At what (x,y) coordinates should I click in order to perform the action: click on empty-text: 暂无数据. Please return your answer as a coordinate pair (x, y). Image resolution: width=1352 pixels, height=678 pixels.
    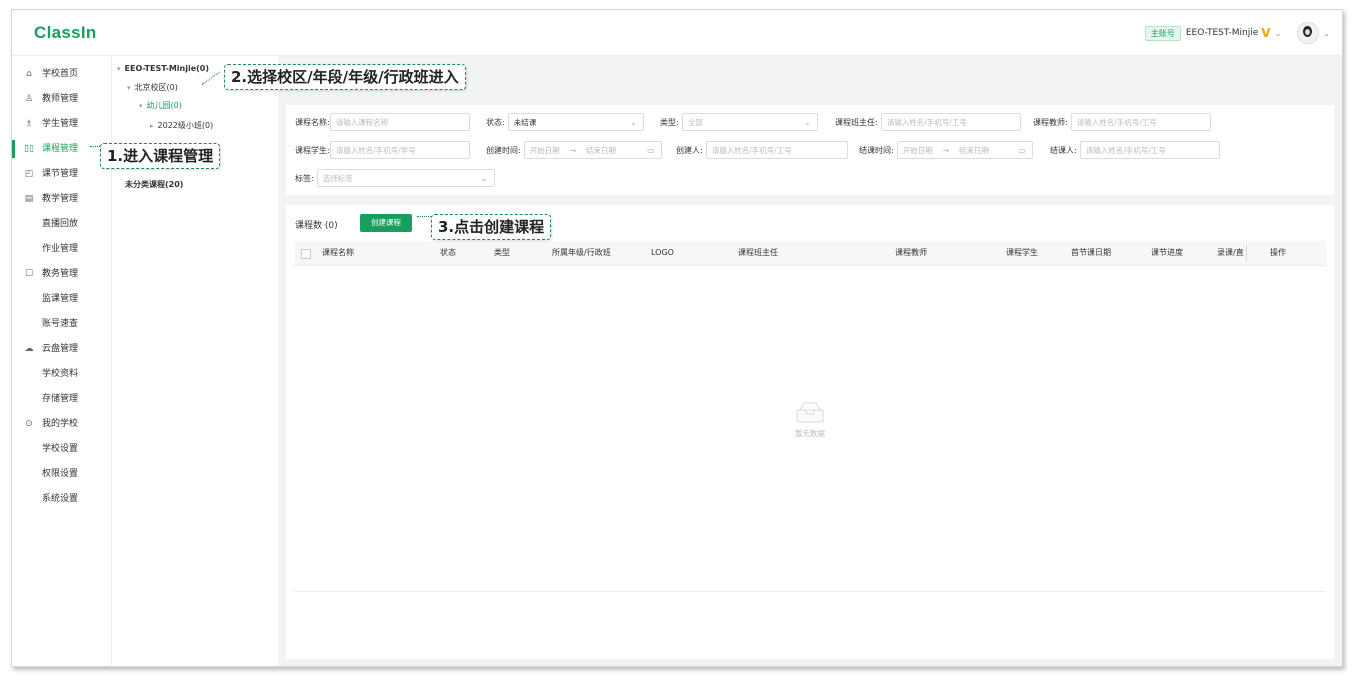
    Looking at the image, I should click on (810, 433).